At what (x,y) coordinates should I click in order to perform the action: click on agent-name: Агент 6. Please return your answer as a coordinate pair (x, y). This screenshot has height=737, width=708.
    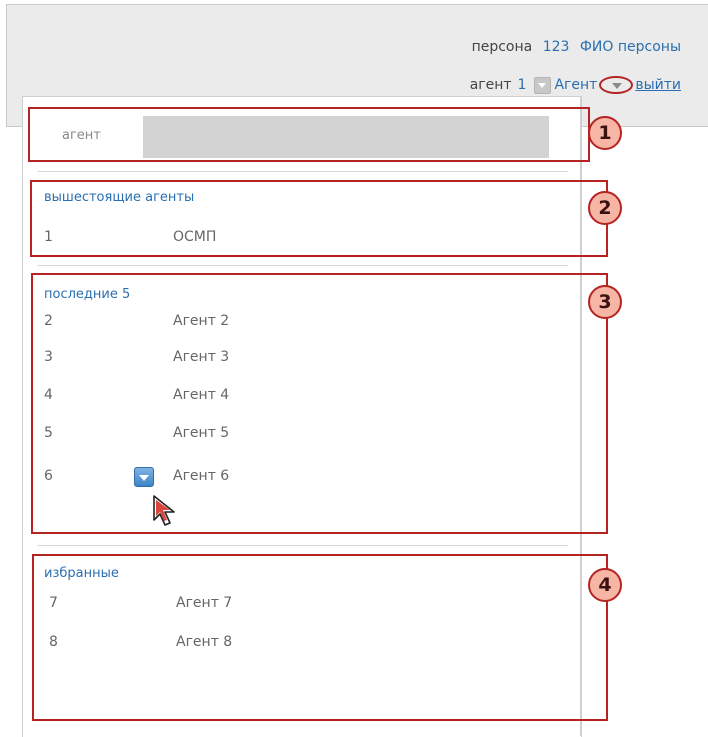
    Looking at the image, I should click on (201, 476).